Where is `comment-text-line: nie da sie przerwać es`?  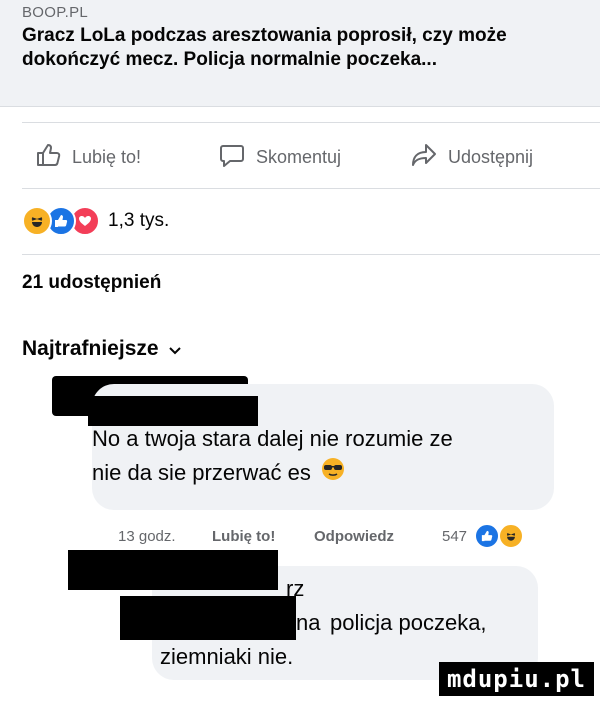 comment-text-line: nie da sie przerwać es is located at coordinates (201, 472).